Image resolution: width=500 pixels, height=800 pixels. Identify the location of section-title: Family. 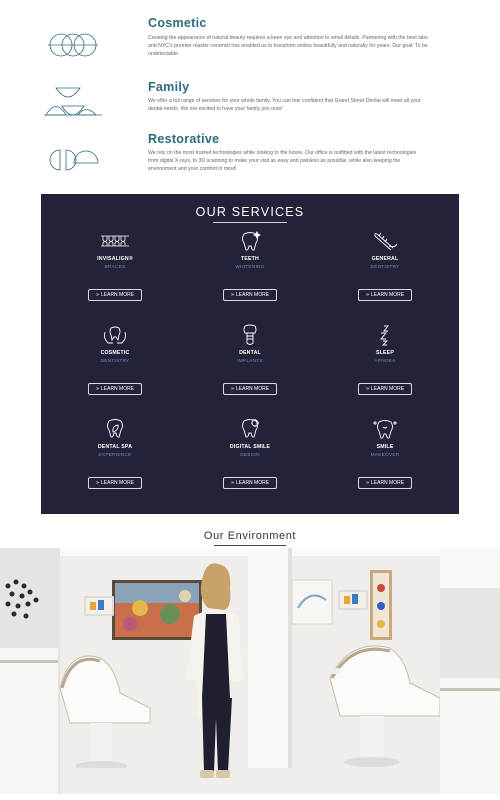
(169, 87).